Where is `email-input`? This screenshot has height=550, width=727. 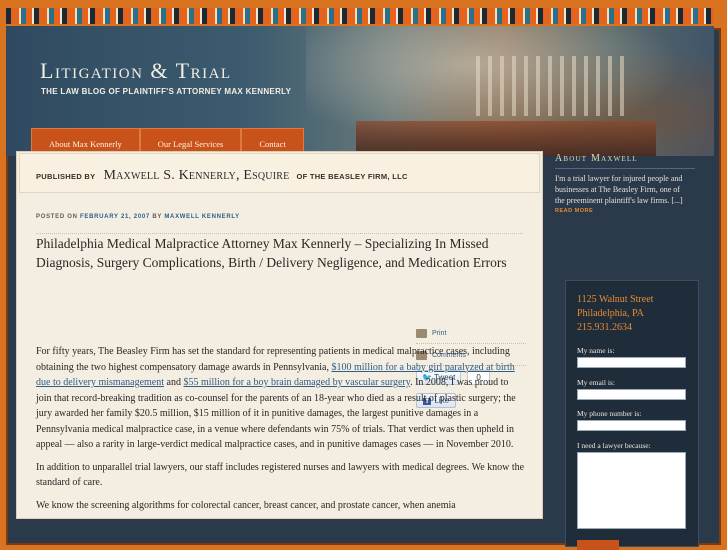
email-input is located at coordinates (631, 394).